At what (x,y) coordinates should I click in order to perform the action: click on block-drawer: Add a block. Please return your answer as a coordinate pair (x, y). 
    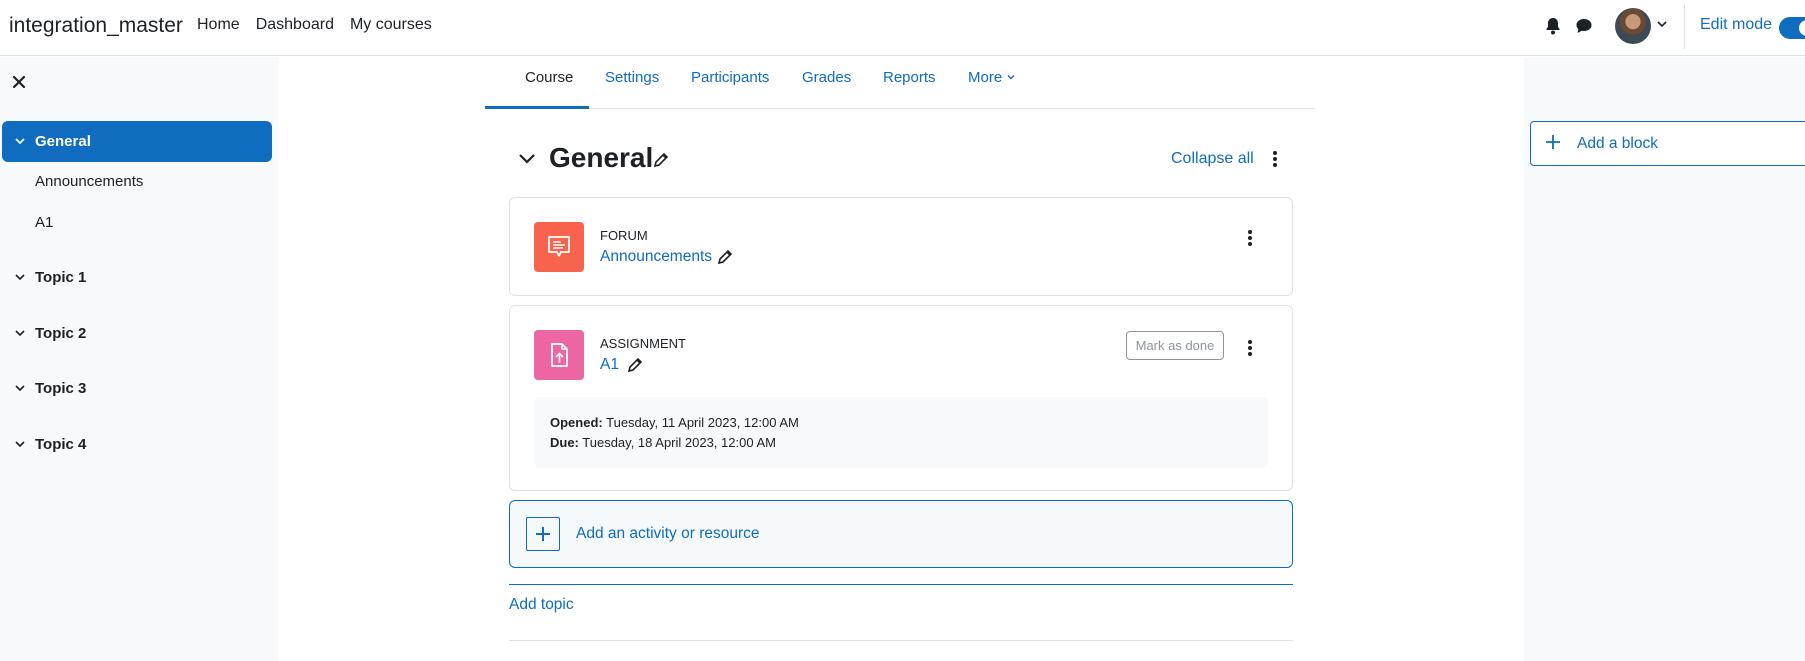
    Looking at the image, I should click on (1664, 359).